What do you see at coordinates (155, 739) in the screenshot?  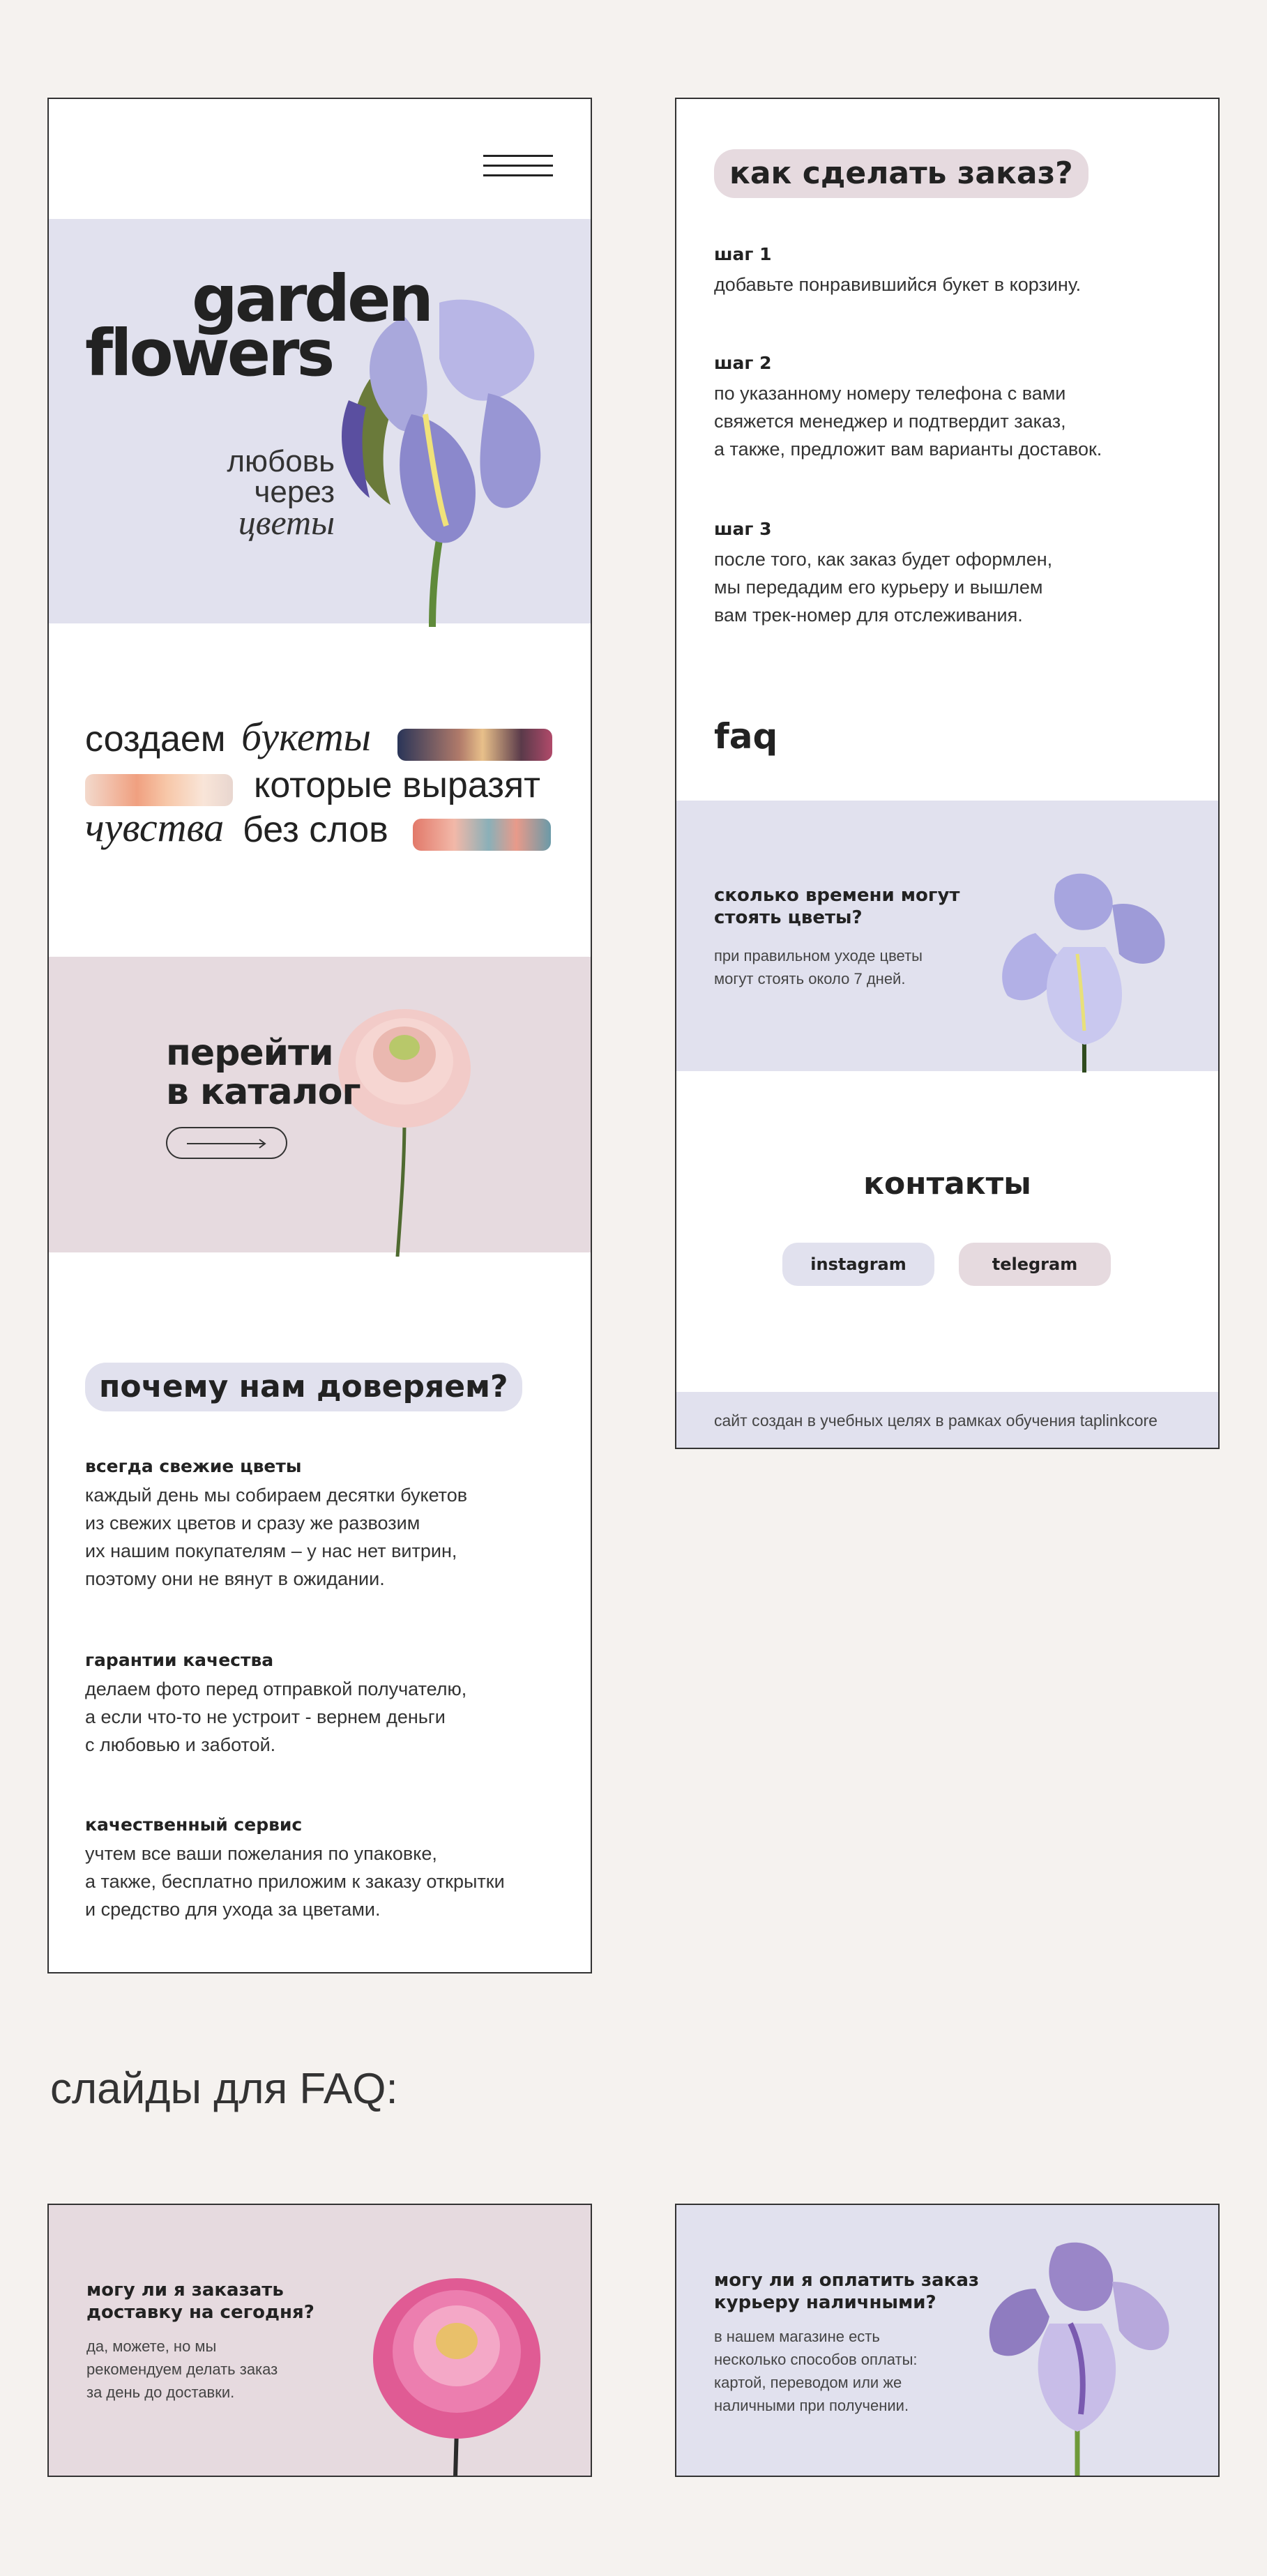 I see `bouquets-line1-word1: создаем` at bounding box center [155, 739].